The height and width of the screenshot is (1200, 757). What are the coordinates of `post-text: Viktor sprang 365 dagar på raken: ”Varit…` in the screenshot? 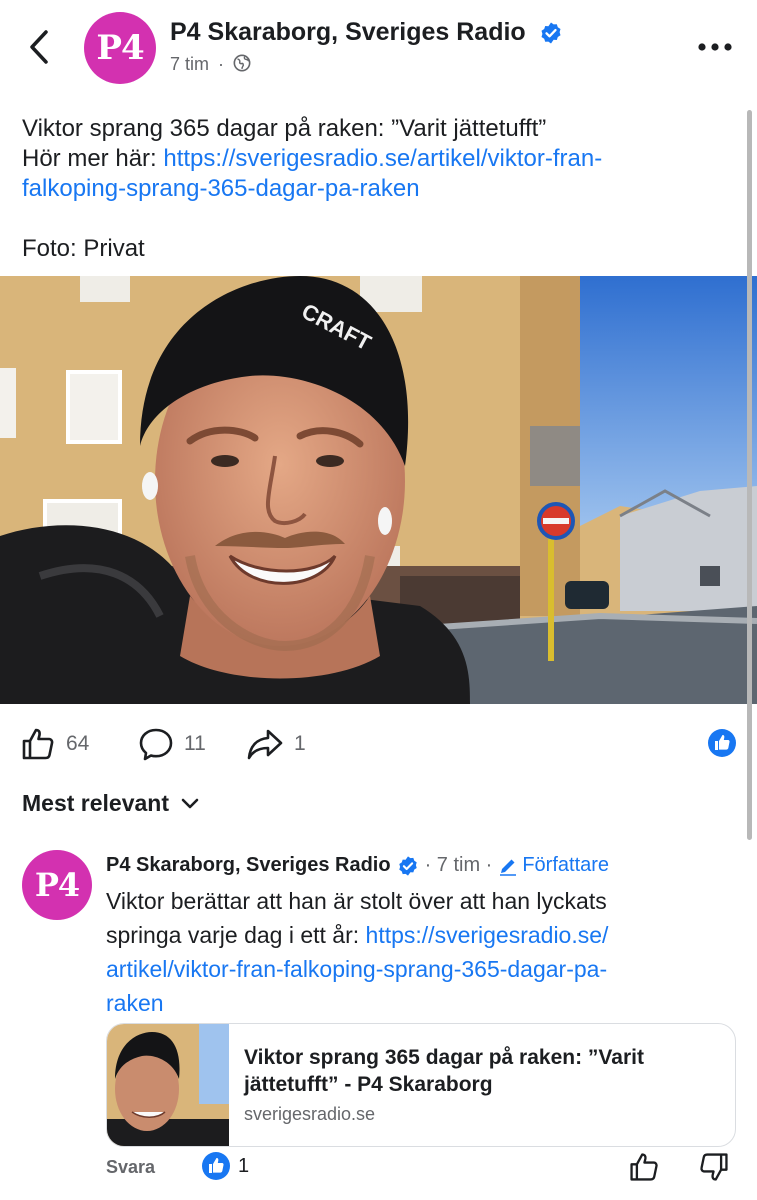 It's located at (372, 189).